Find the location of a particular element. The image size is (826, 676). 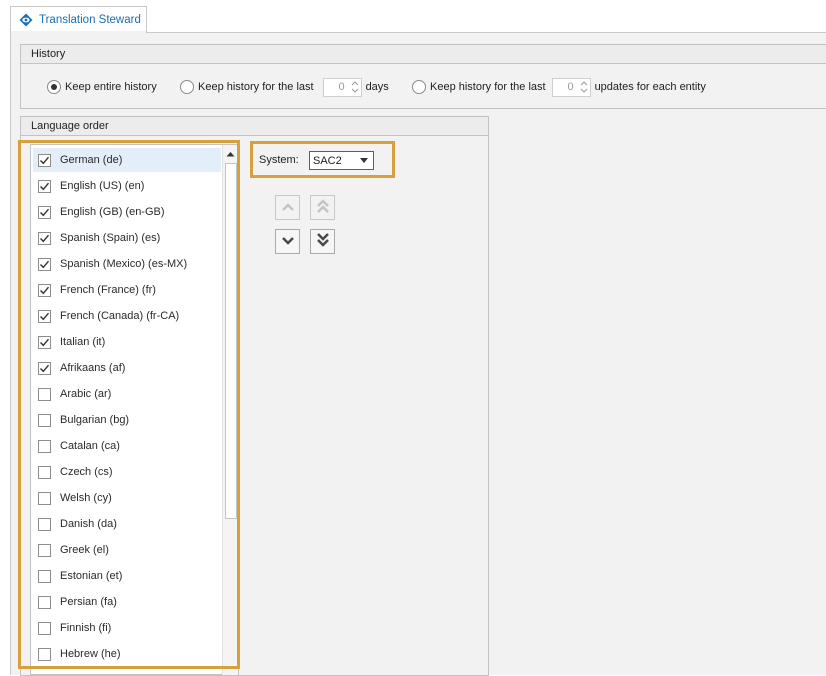

days-suffix: days is located at coordinates (377, 87).